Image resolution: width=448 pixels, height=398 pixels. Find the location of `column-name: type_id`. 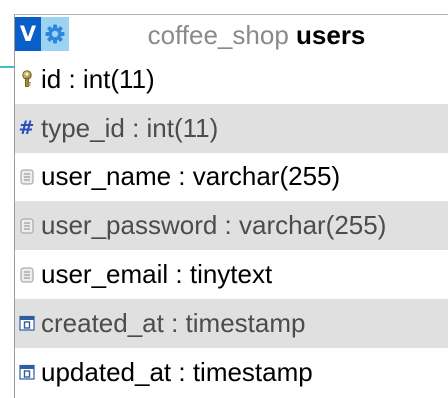

column-name: type_id is located at coordinates (83, 127).